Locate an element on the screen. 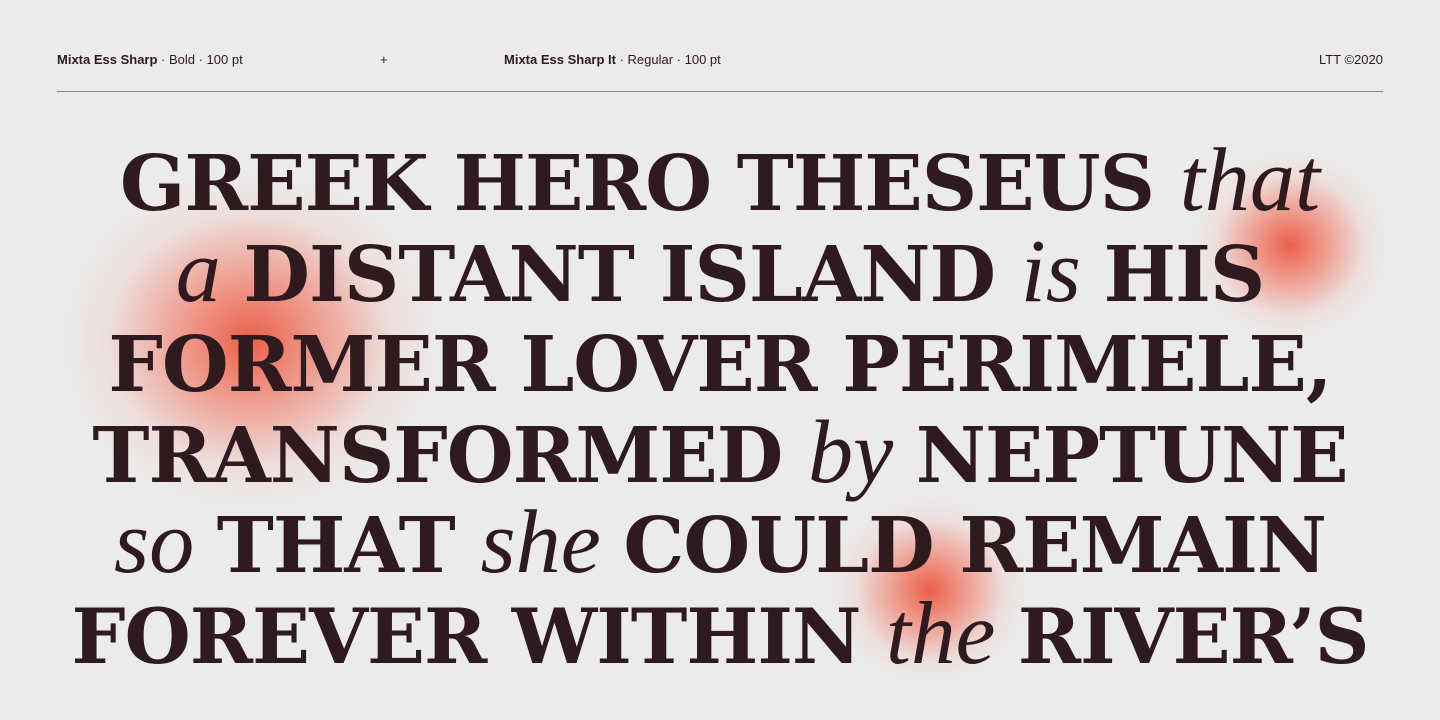  font2-specs: · Regular · 100 pt is located at coordinates (668, 59).